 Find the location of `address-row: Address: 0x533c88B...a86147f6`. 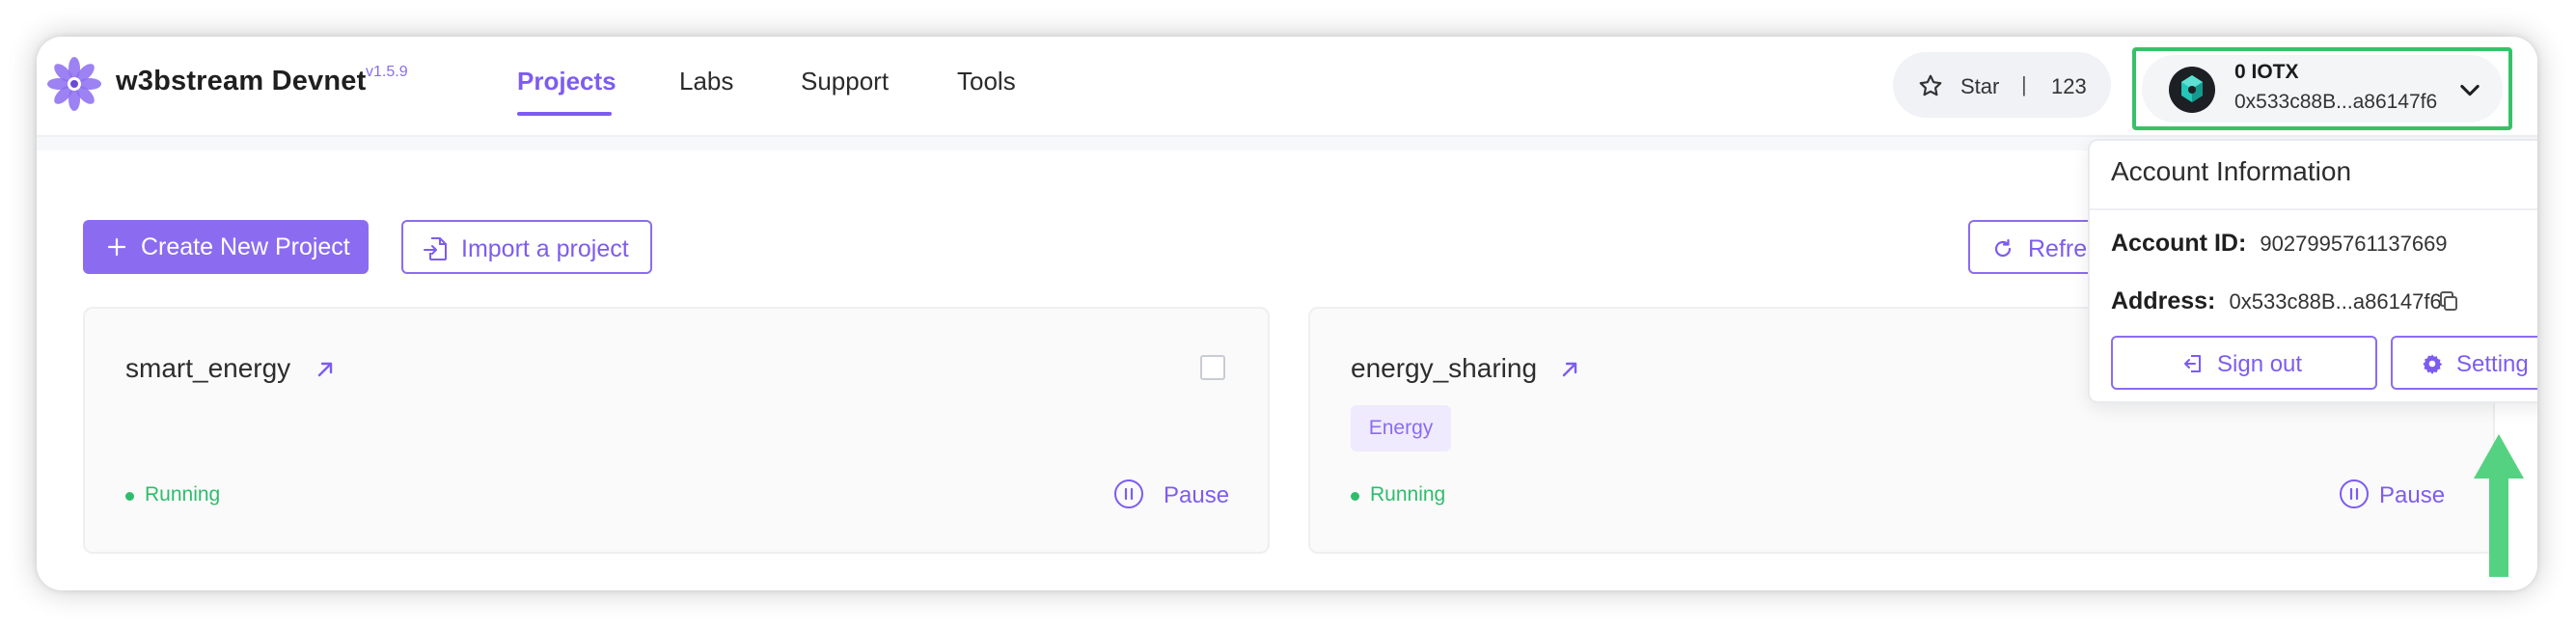

address-row: Address: 0x533c88B...a86147f6 is located at coordinates (2277, 301).